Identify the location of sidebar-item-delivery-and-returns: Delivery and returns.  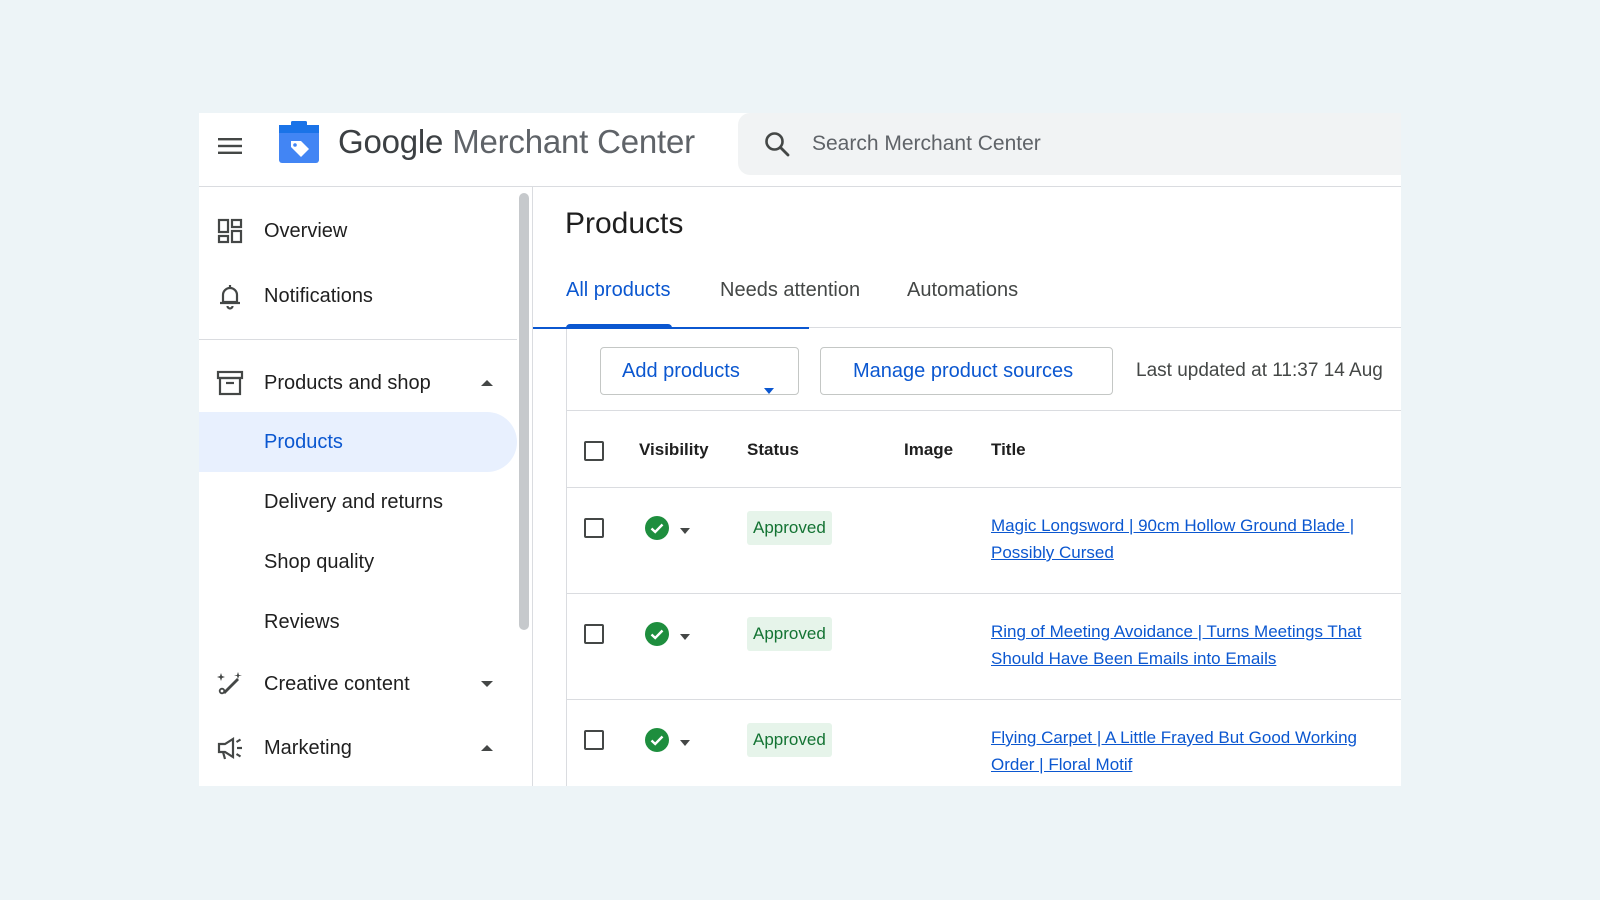
(358, 502).